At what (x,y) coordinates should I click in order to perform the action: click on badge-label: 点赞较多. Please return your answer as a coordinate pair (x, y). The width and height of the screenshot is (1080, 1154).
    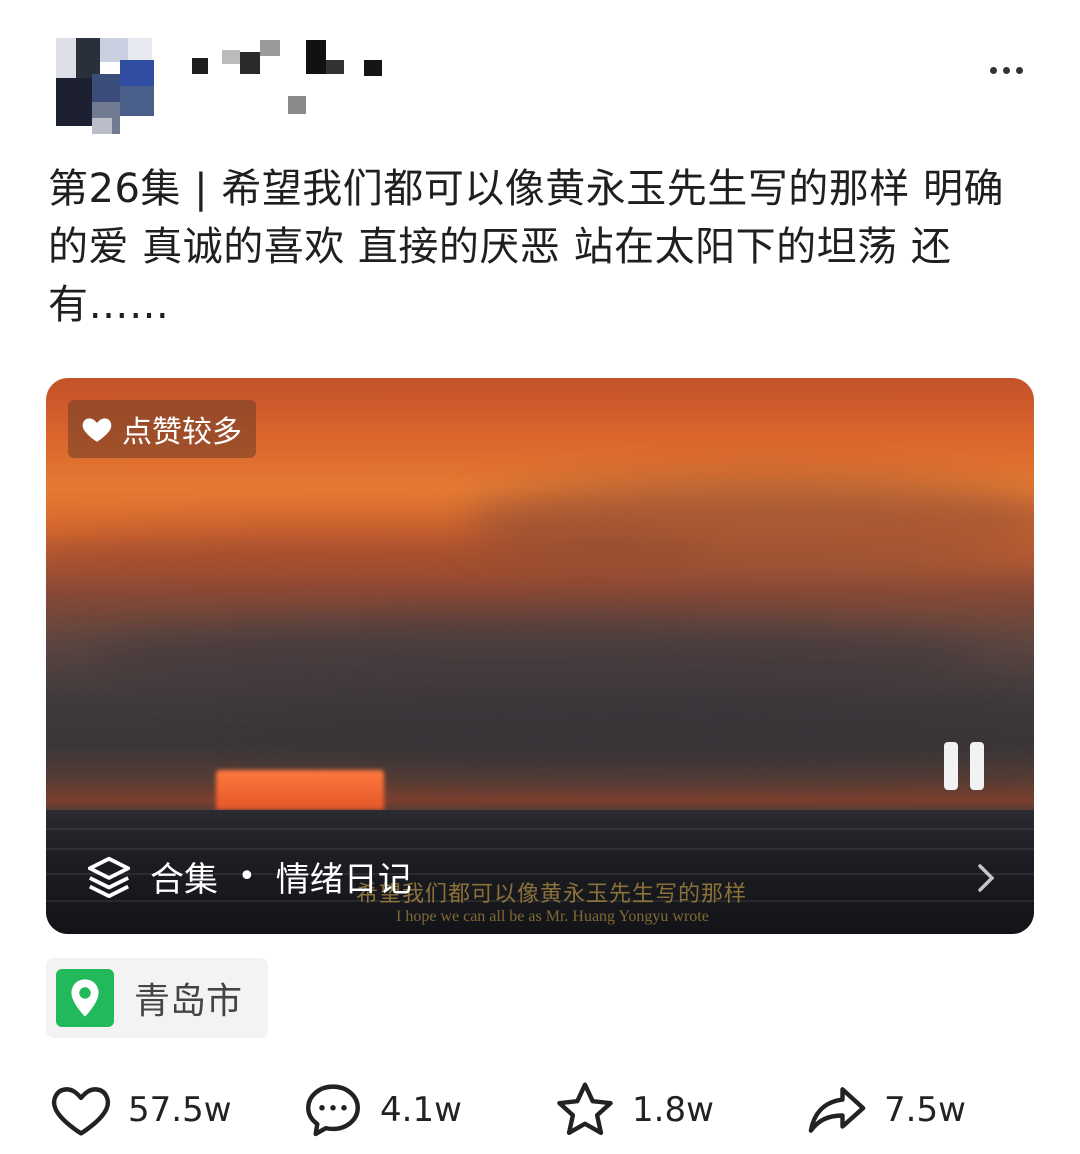
    Looking at the image, I should click on (182, 432).